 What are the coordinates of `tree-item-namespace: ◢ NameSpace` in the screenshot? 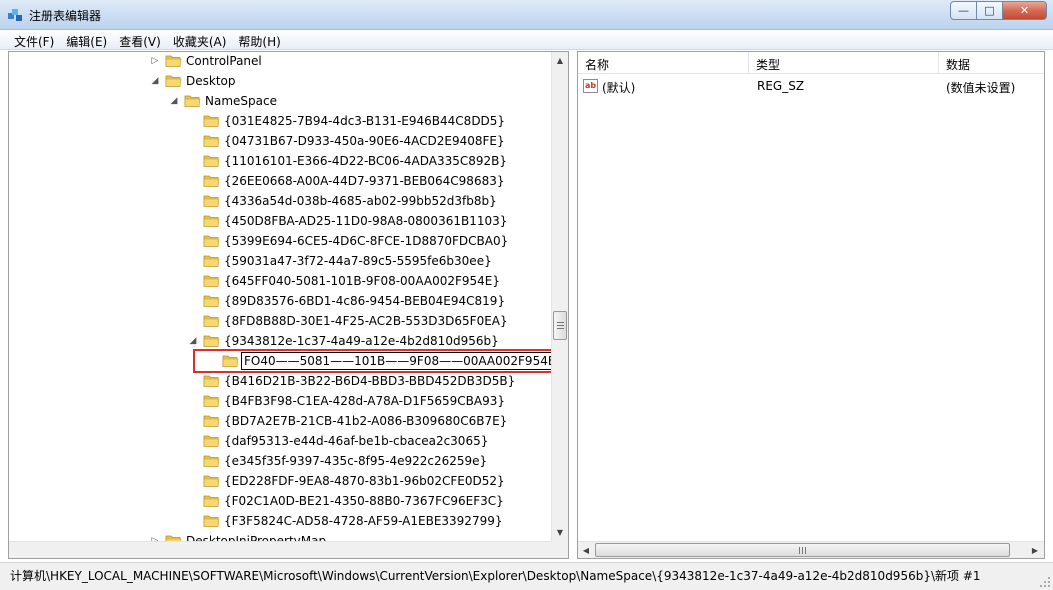 It's located at (281, 101).